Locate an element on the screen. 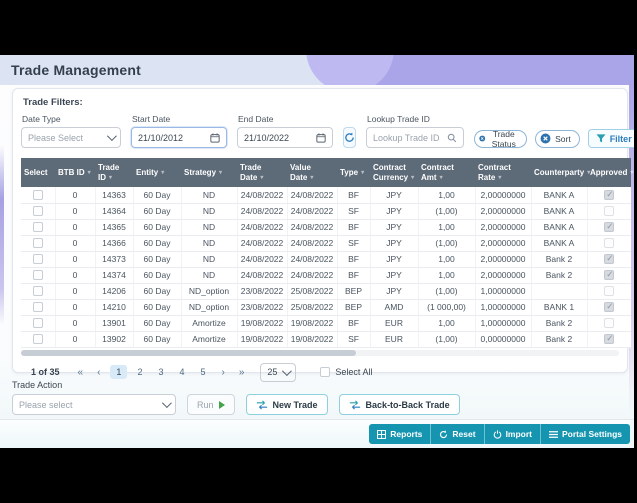  reset-button: Reset is located at coordinates (458, 434).